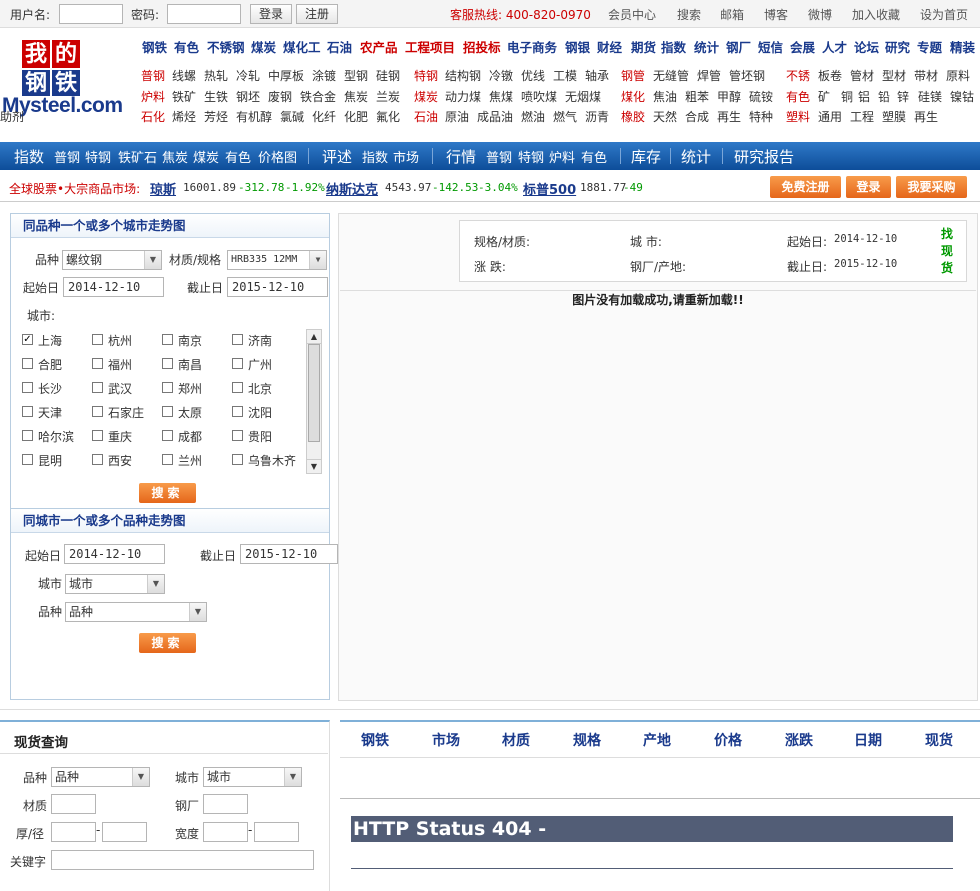 This screenshot has width=980, height=891. I want to click on bluebar-quotes-special: 特钢, so click(531, 156).